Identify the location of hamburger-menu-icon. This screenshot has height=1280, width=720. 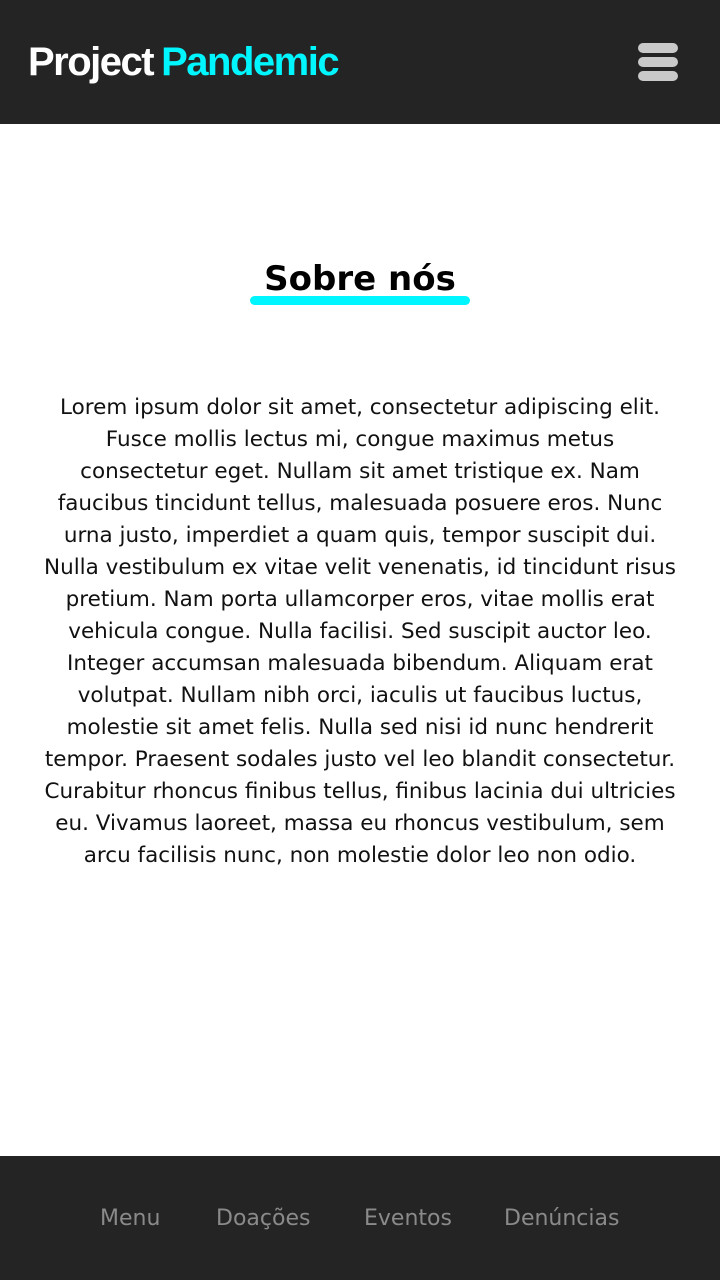
(658, 62).